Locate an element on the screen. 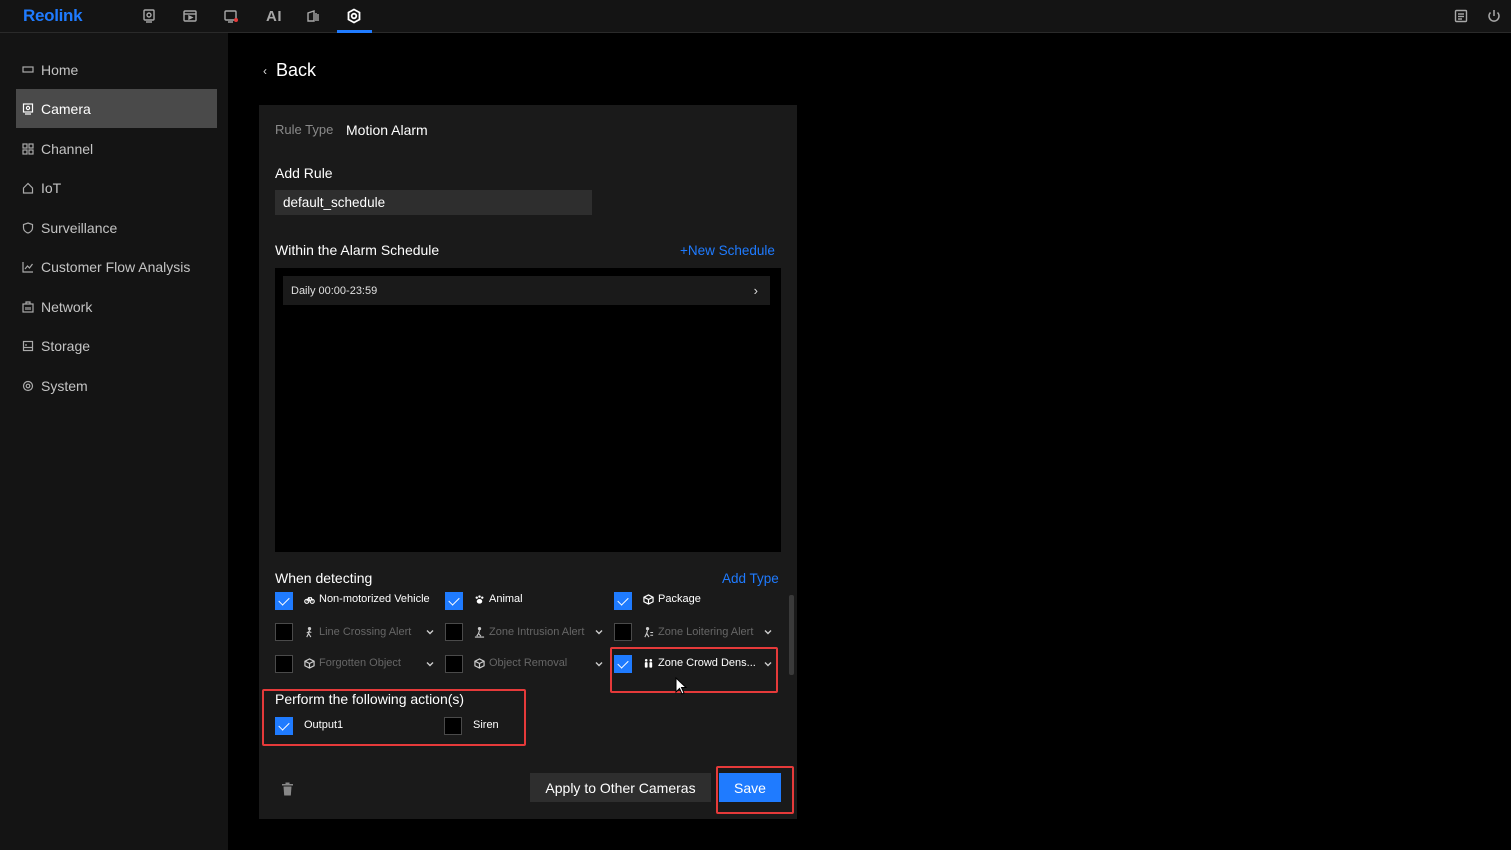  home-icon is located at coordinates (27, 187).